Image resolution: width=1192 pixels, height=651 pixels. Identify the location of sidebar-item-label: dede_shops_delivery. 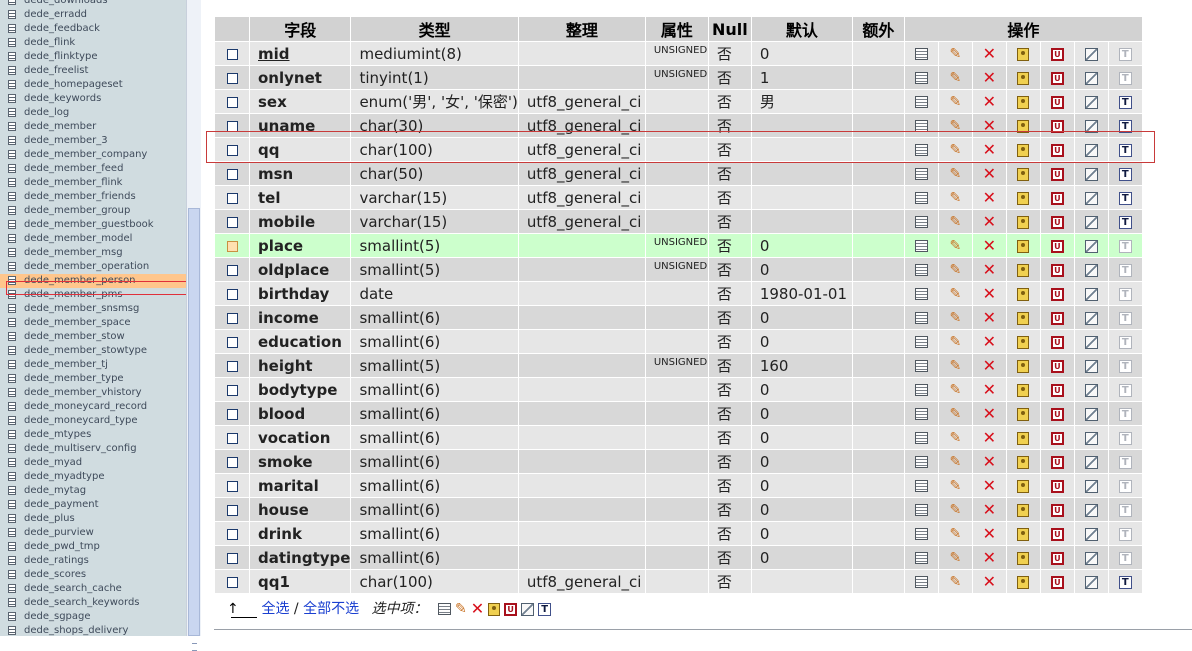
(76, 630).